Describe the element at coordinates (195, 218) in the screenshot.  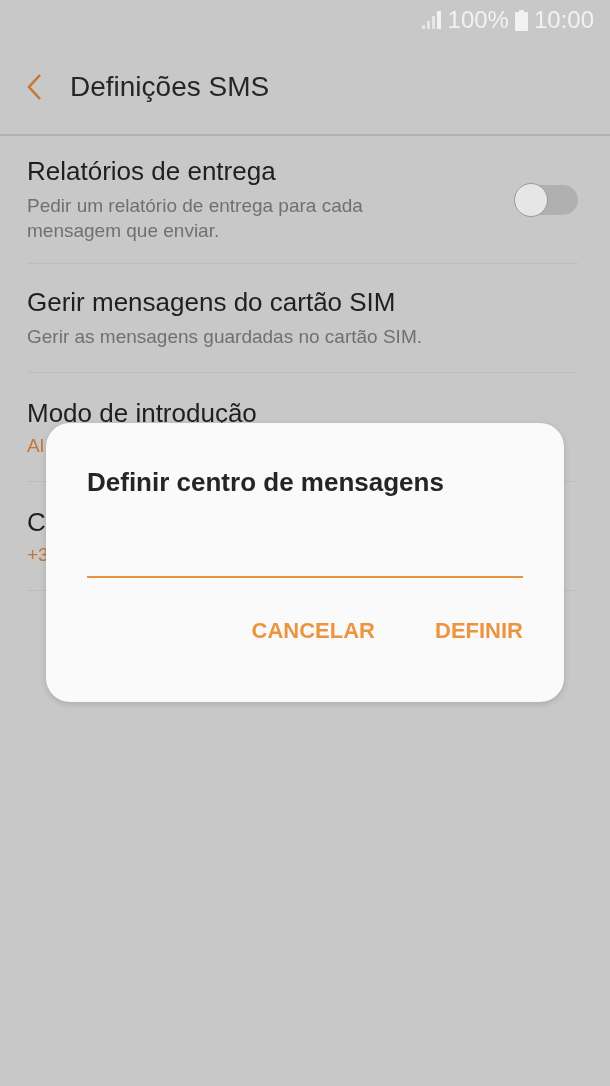
I see `setting-description: Pedir um relatório de entrega para cada mensagem que enviar.` at that location.